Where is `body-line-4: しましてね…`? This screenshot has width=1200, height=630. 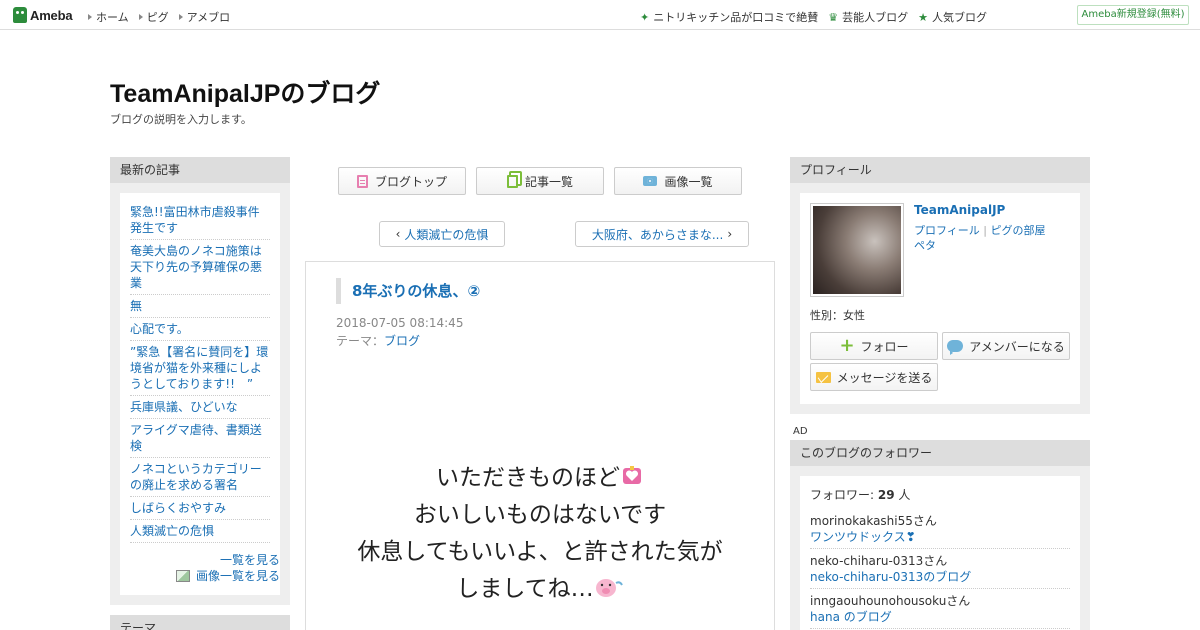 body-line-4: しましてね… is located at coordinates (525, 589).